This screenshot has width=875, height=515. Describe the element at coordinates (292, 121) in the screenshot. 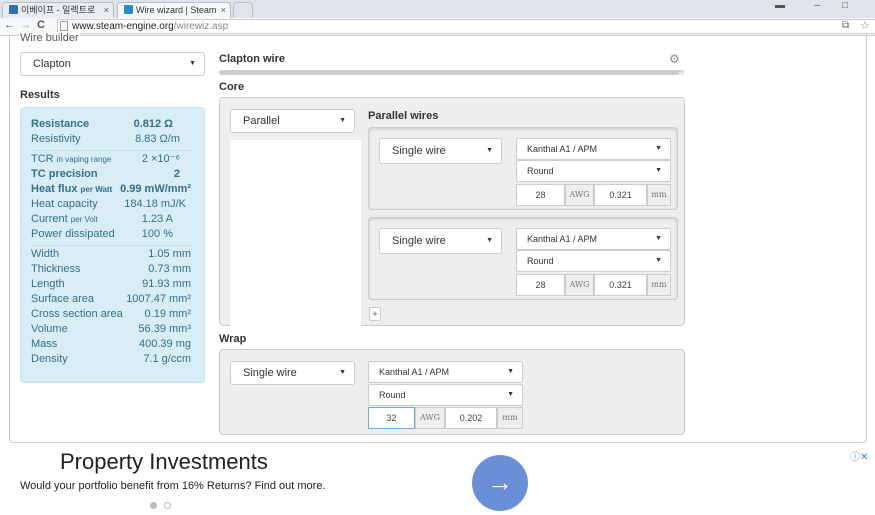

I see `core-mode-select: Parallel ▼` at that location.